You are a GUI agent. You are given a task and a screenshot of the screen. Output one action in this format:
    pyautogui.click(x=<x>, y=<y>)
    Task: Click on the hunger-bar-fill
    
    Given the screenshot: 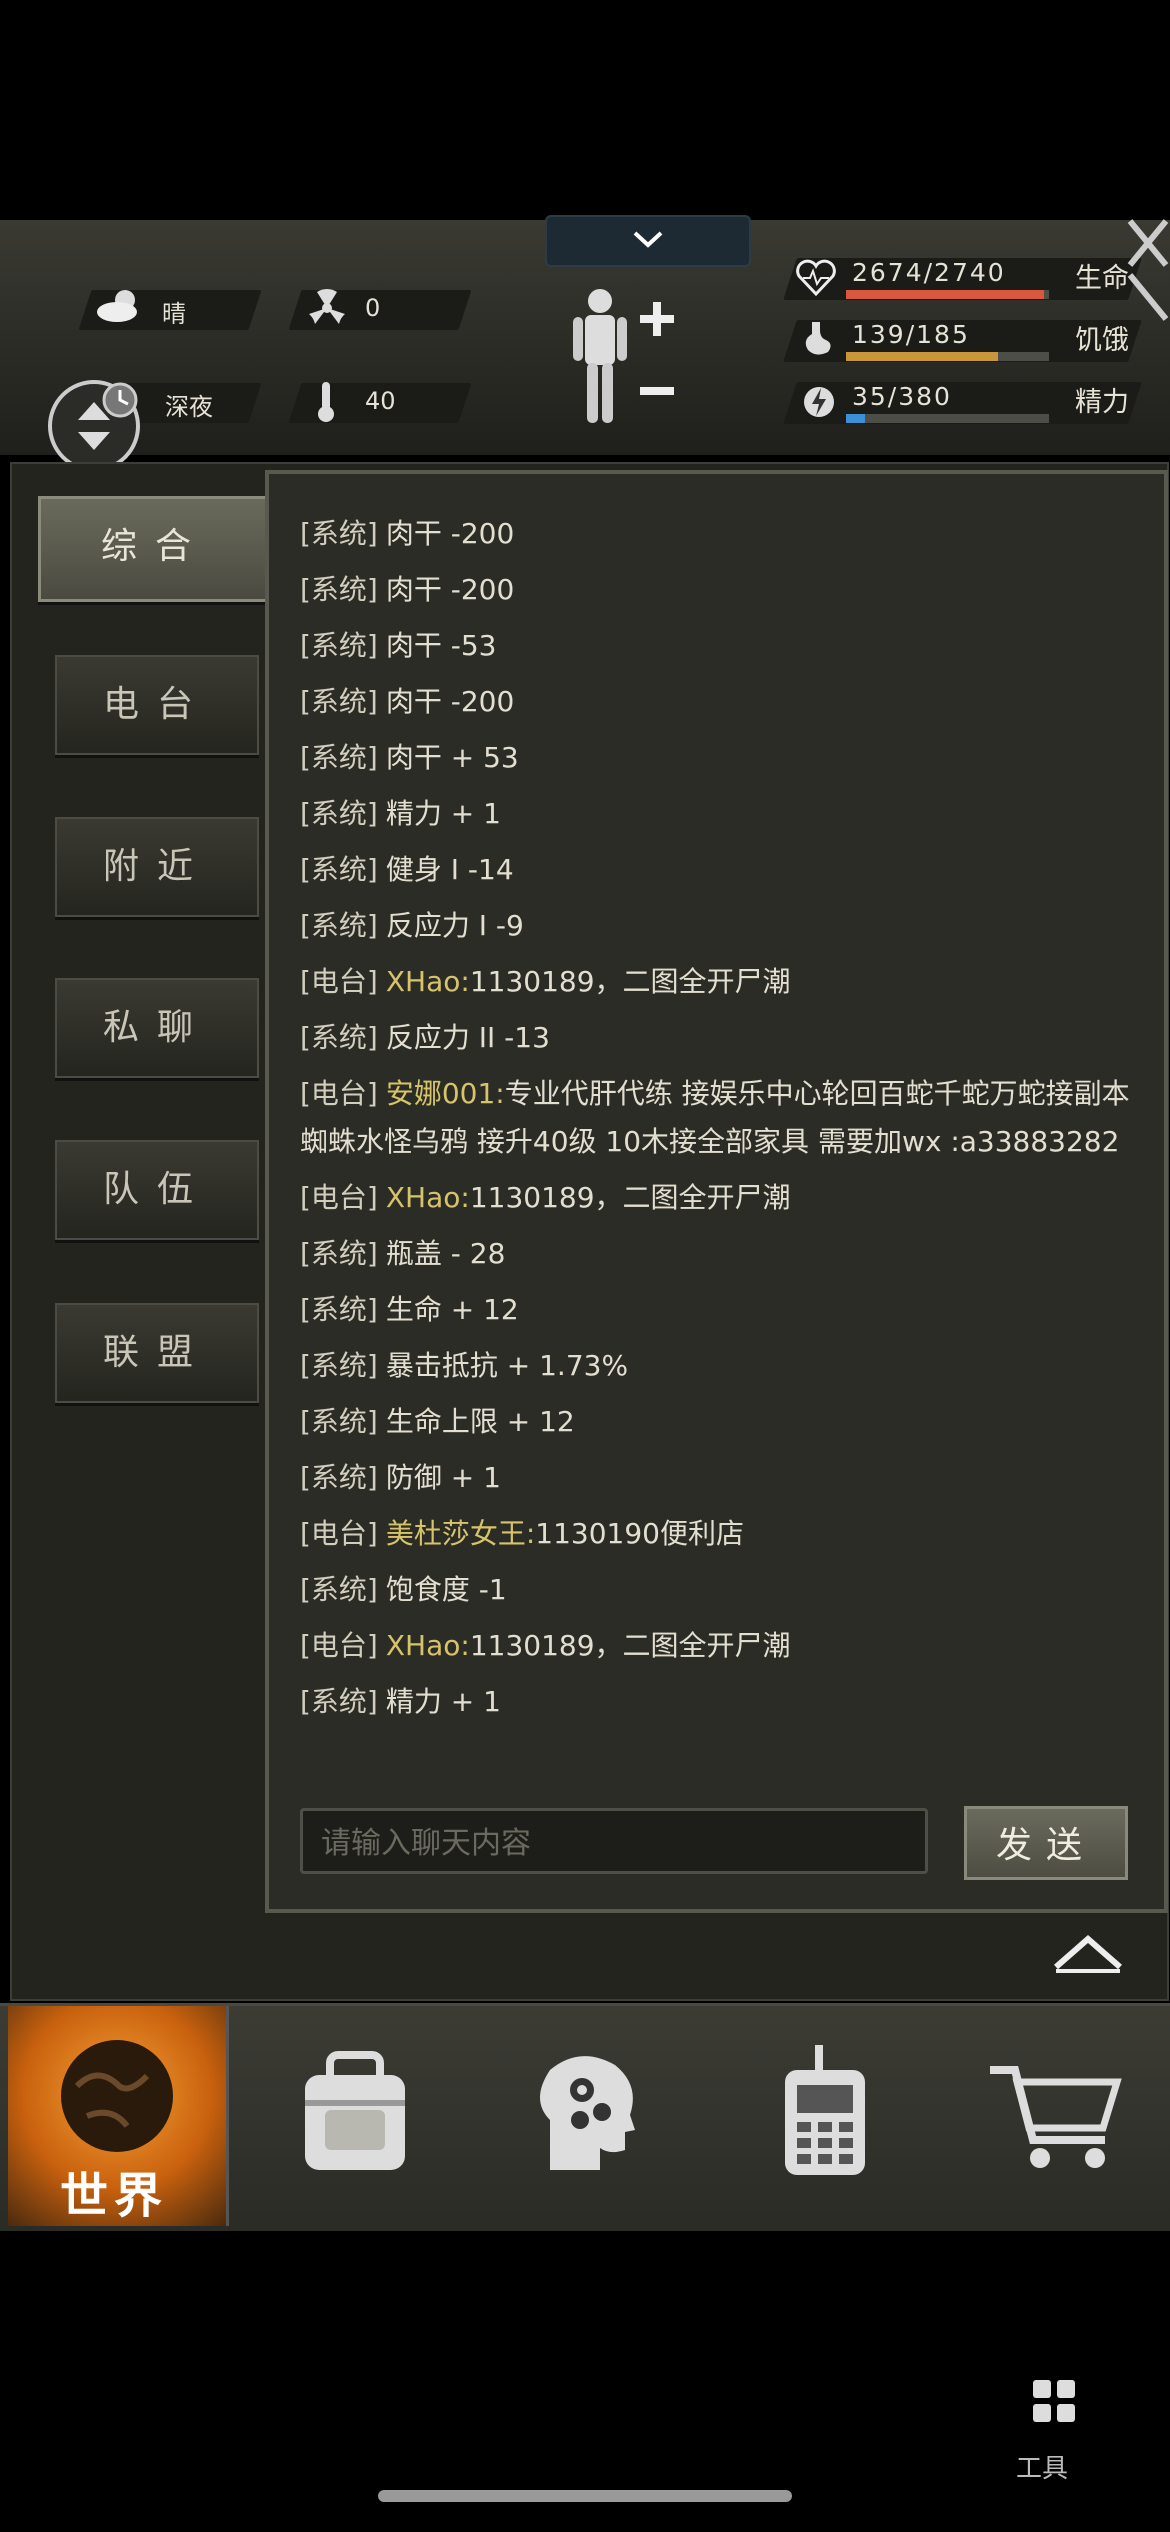 What is the action you would take?
    pyautogui.click(x=922, y=356)
    